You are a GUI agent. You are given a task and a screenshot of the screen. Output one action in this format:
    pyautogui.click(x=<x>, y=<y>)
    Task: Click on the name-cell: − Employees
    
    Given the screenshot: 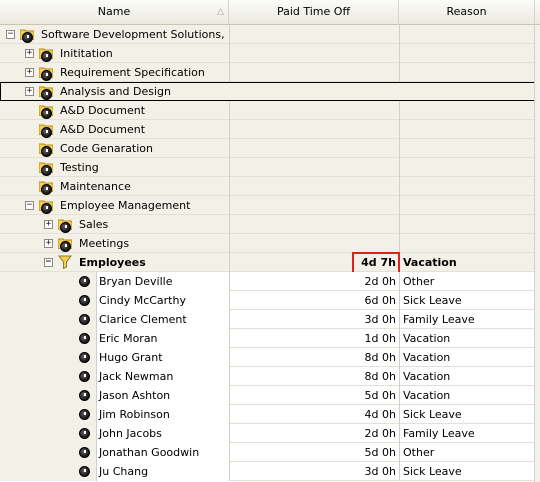 What is the action you would take?
    pyautogui.click(x=114, y=262)
    